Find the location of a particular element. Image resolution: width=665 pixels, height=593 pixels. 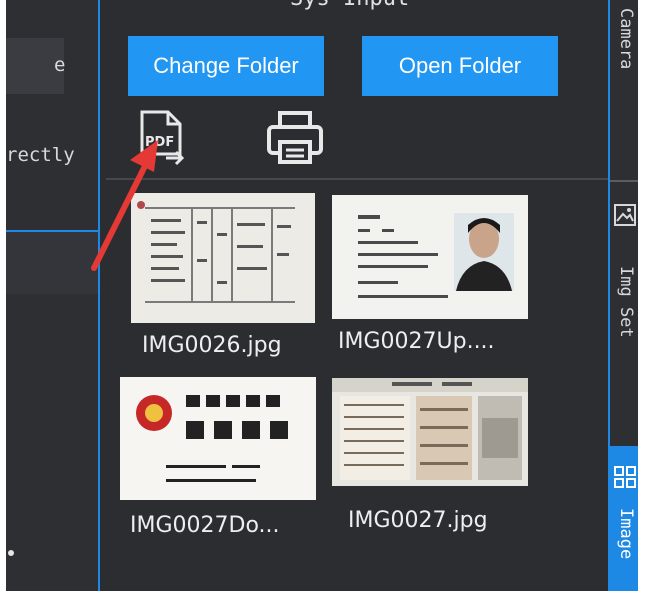

thumbnail-img0027do is located at coordinates (218, 438).